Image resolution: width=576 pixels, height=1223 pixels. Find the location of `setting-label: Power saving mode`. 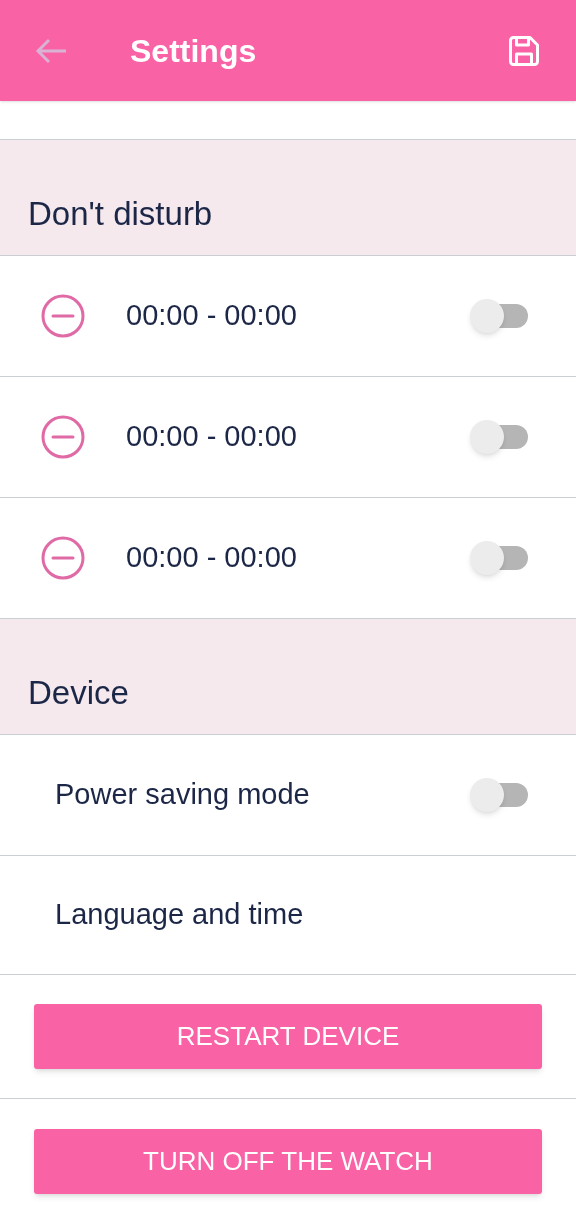

setting-label: Power saving mode is located at coordinates (183, 795).